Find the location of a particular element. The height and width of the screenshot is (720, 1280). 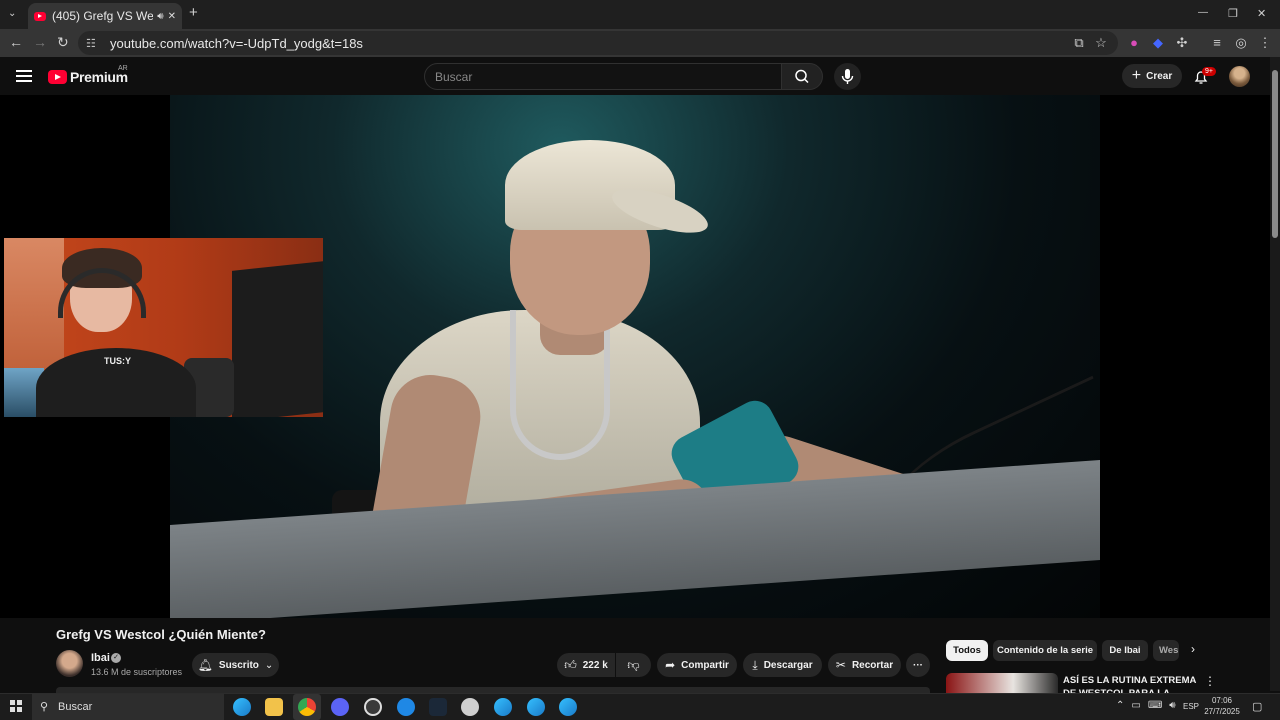

taskbar-search-input: Buscar is located at coordinates (128, 707).